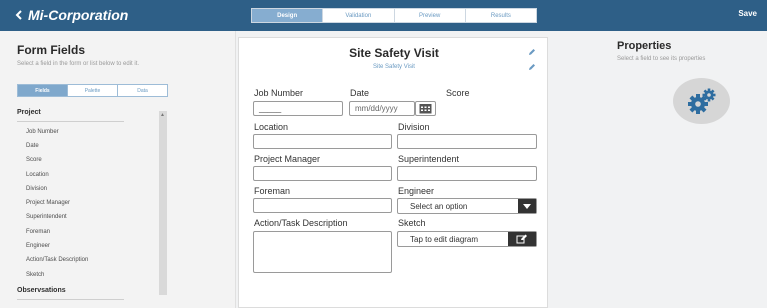  I want to click on panel-tabs: Fields Palette Data, so click(92, 90).